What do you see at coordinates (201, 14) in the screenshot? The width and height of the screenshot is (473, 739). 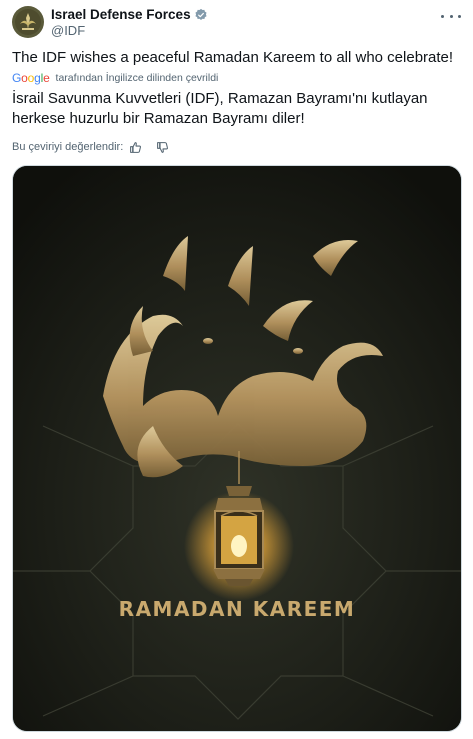 I see `verified-badge-icon` at bounding box center [201, 14].